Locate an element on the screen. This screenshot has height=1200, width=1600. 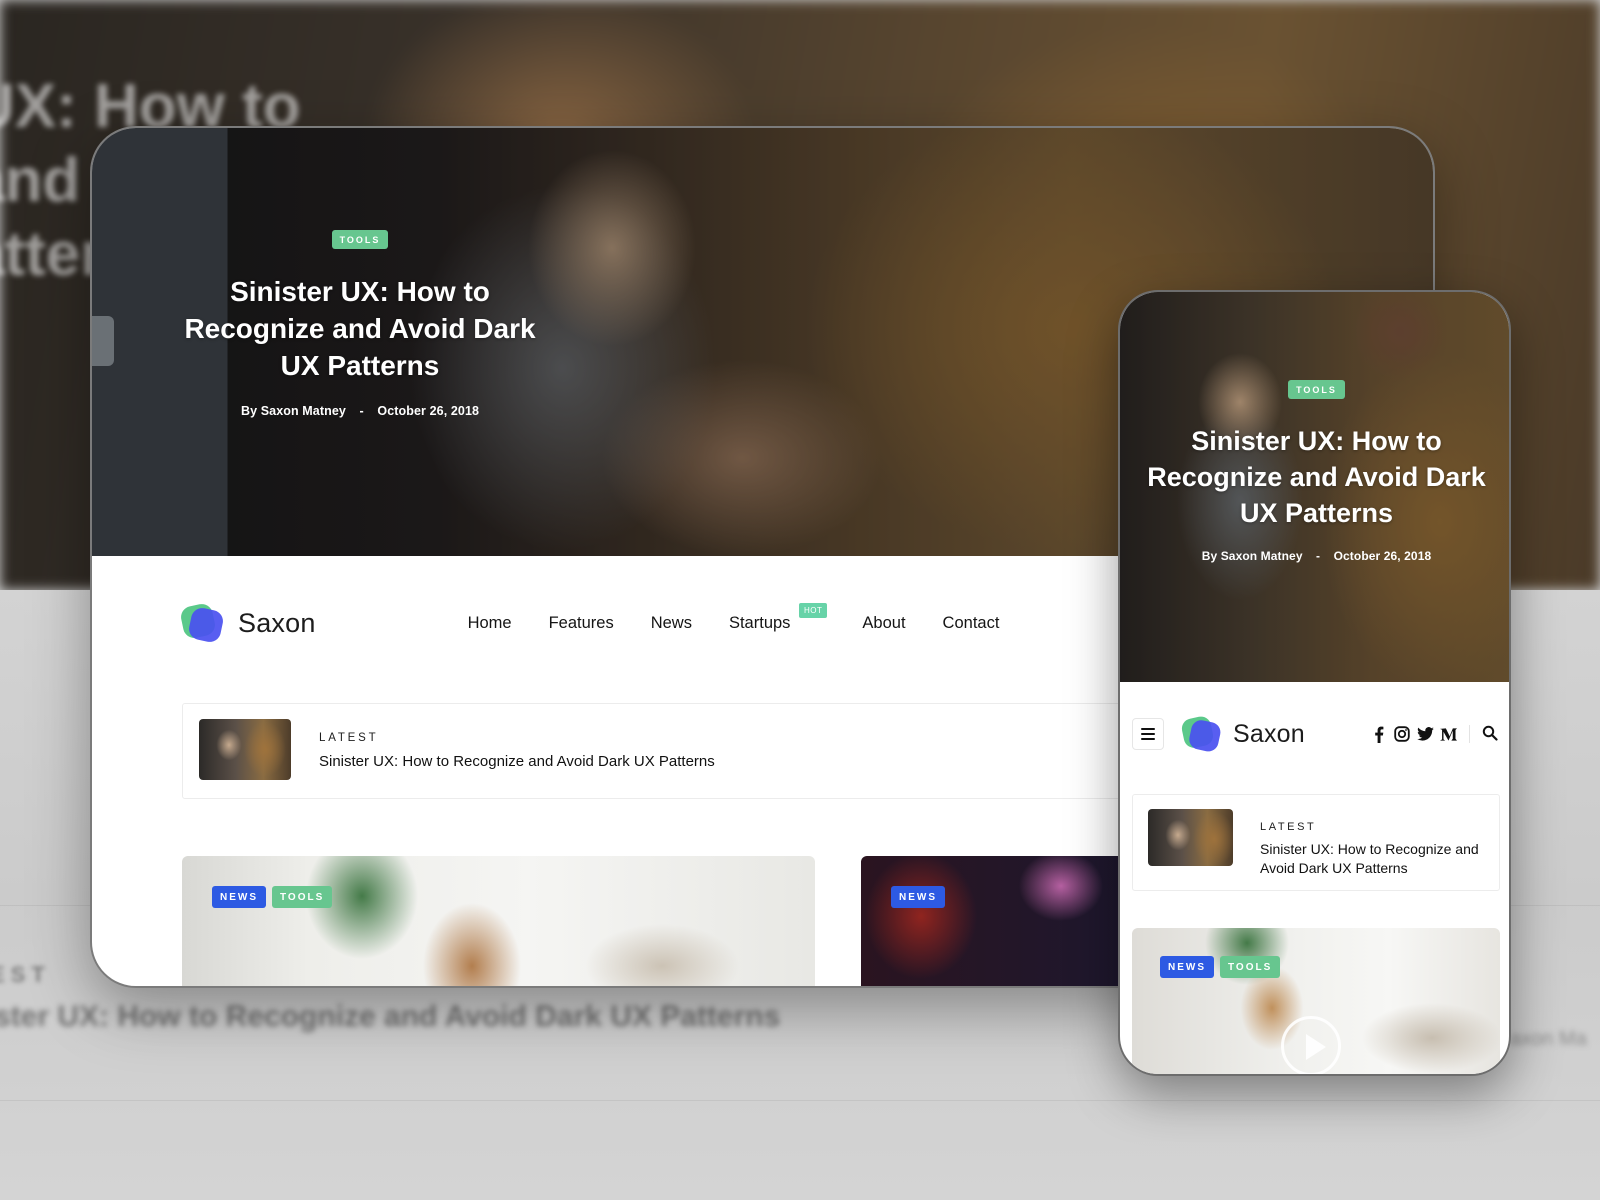
hero-meta: By Saxon Matney - October 26, 2018 is located at coordinates (360, 411).